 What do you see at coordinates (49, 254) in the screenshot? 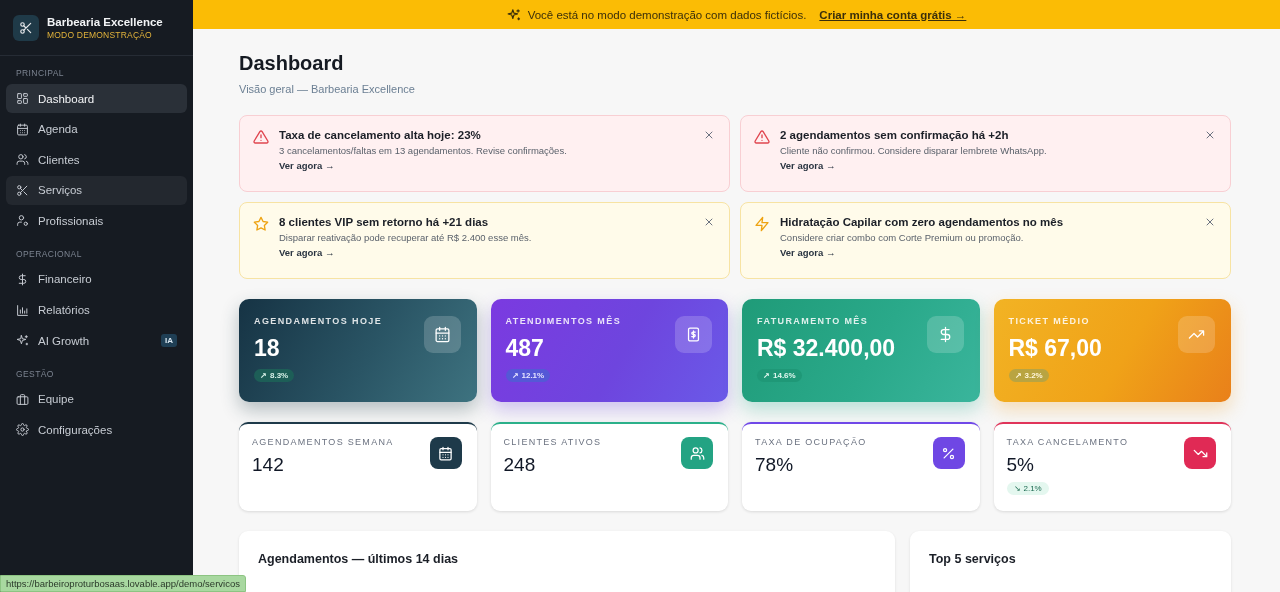
I see `section-title: OPERACIONAL` at bounding box center [49, 254].